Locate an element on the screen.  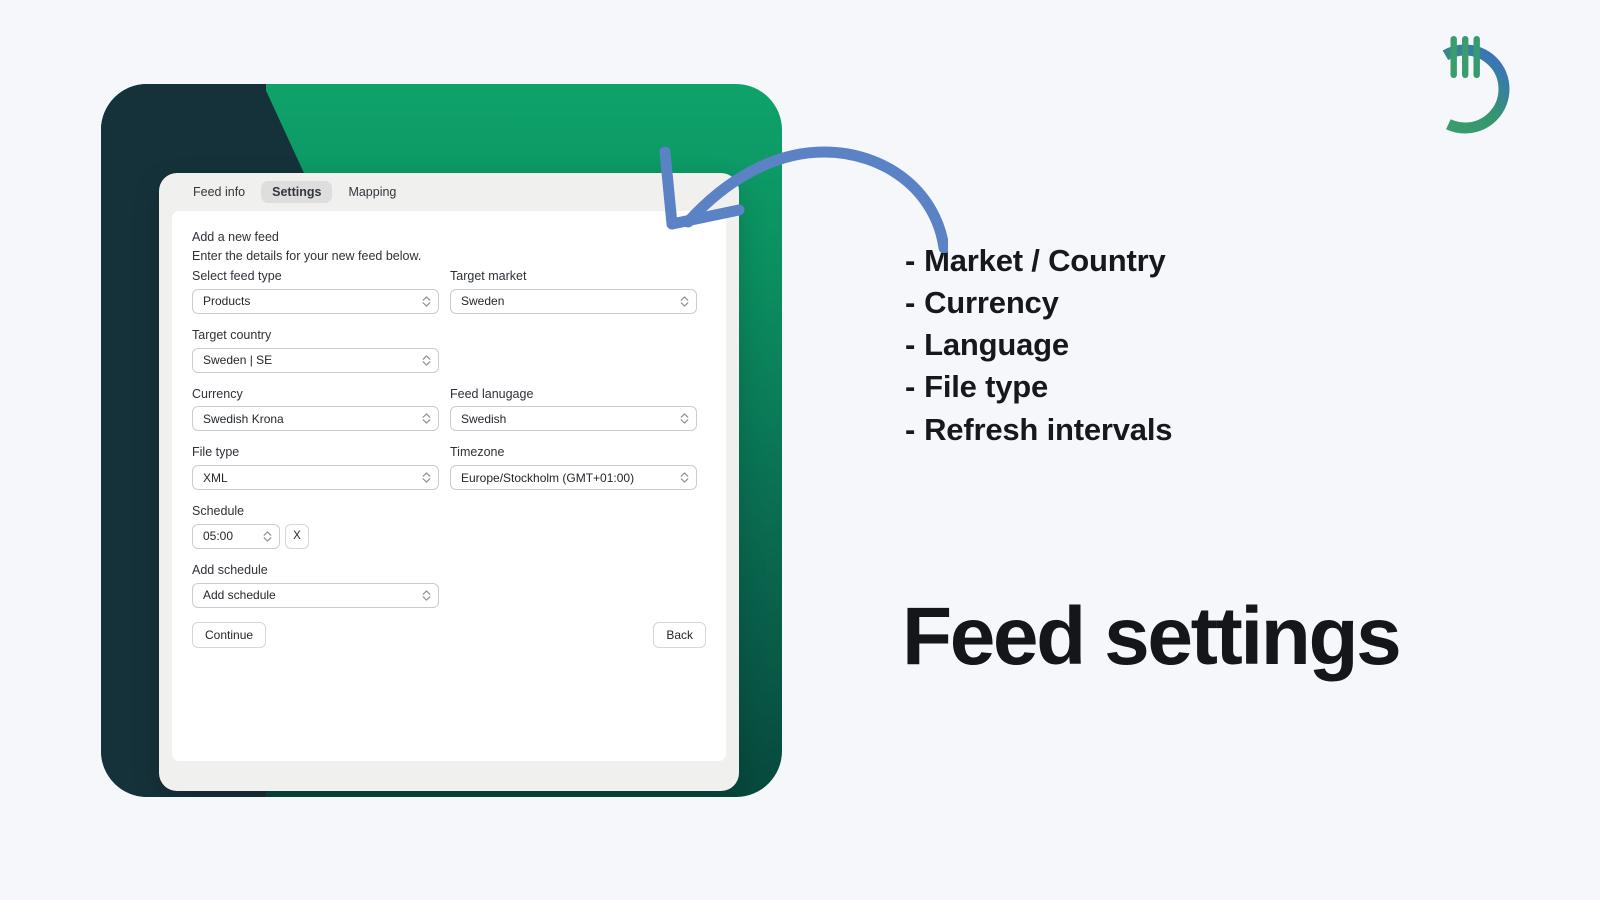
select-value: Sweden | SE is located at coordinates (238, 360).